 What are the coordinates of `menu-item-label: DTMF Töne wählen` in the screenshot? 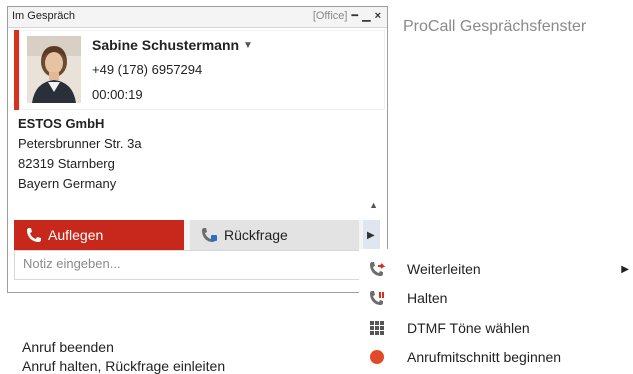 It's located at (468, 328).